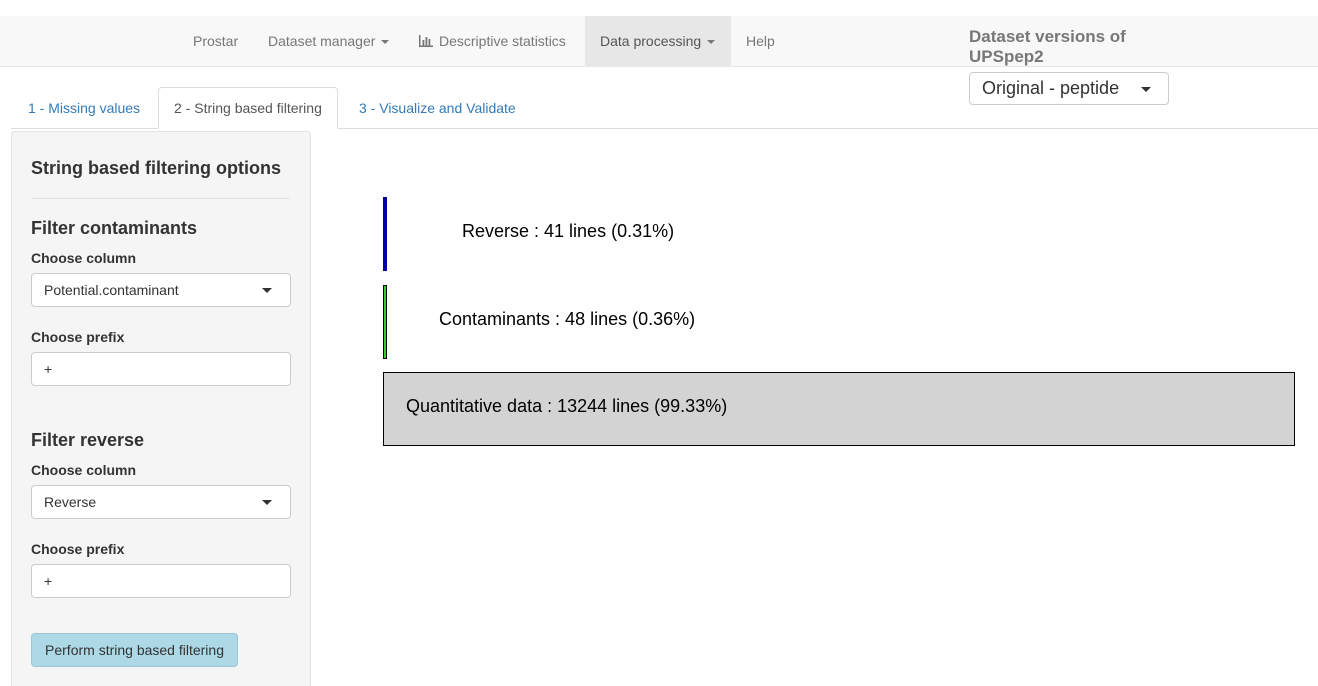 The width and height of the screenshot is (1318, 686). What do you see at coordinates (84, 258) in the screenshot?
I see `contaminants-column-label: Choose column` at bounding box center [84, 258].